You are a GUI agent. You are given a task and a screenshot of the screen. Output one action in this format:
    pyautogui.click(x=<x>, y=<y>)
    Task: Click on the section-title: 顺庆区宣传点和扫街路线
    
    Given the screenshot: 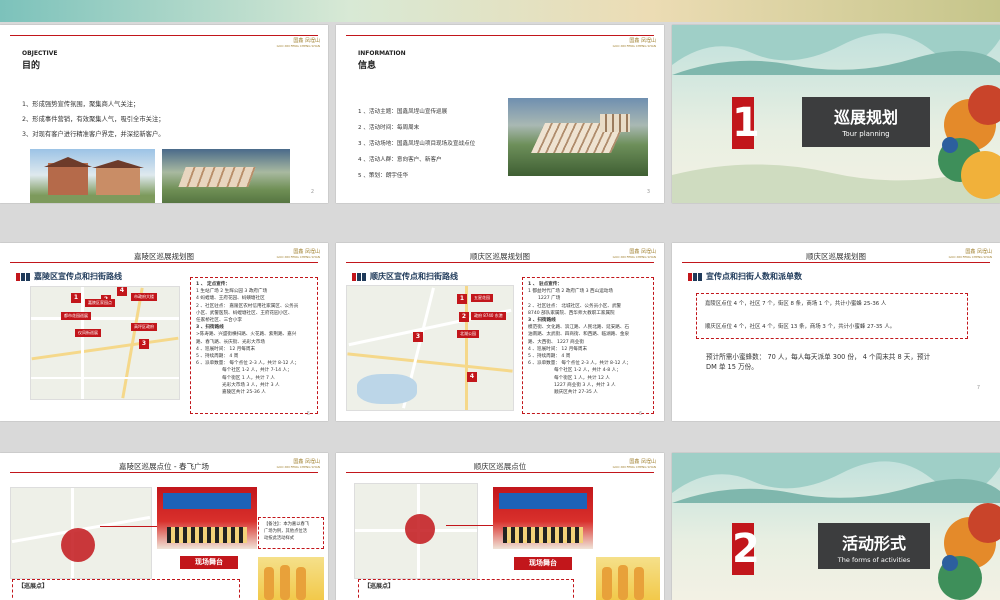 What is the action you would take?
    pyautogui.click(x=405, y=276)
    